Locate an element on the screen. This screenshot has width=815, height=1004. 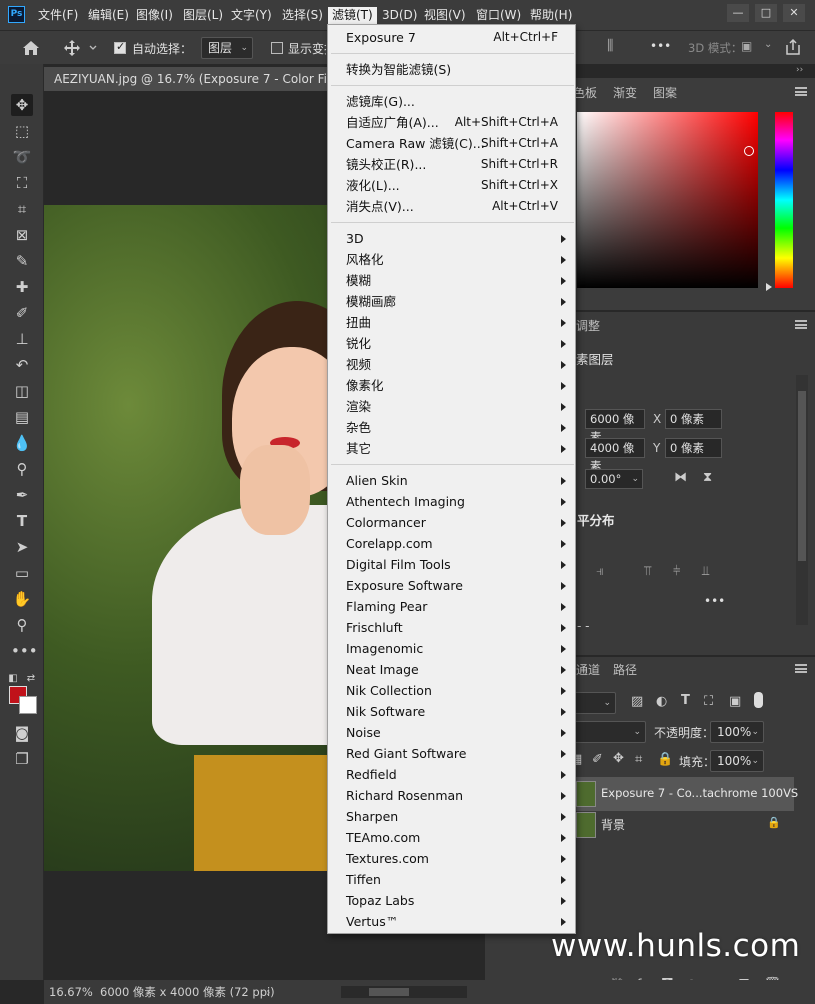
menu-type: 文字(Y) is located at coordinates (251, 16).